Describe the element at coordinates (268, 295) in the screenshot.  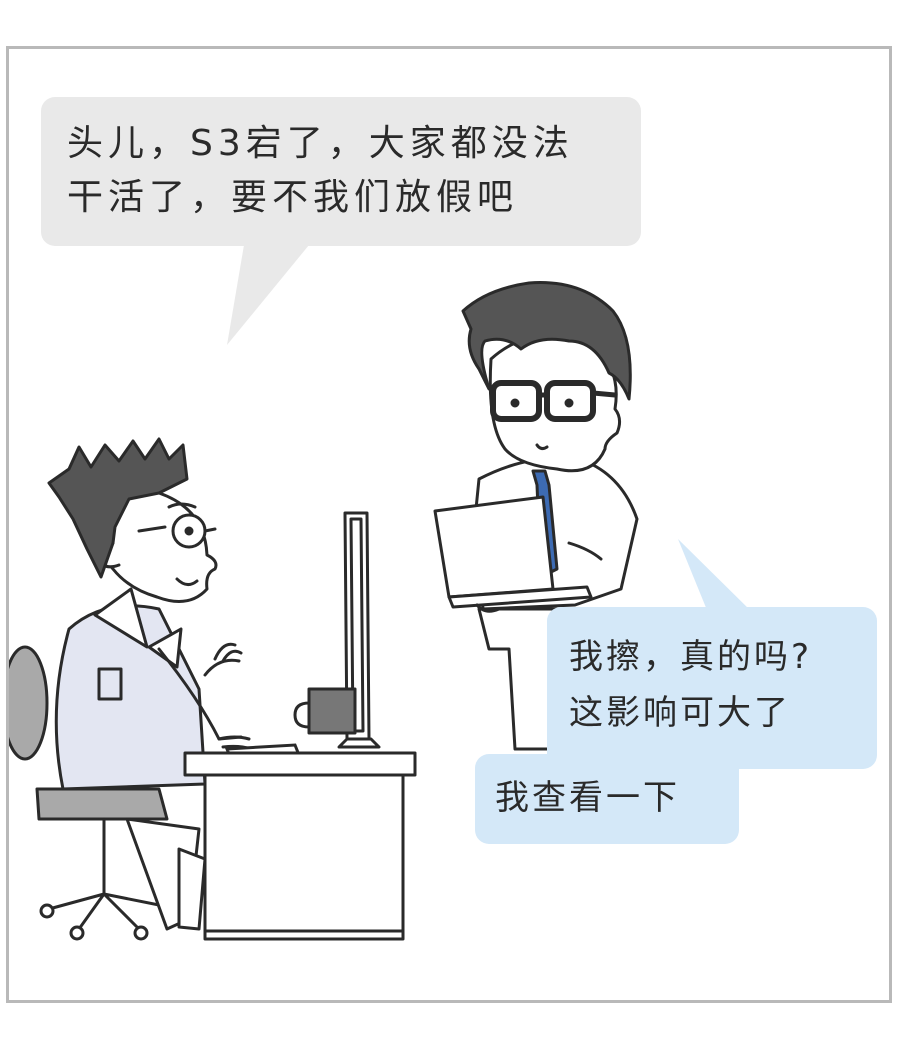
I see `gray-bubble-tail` at that location.